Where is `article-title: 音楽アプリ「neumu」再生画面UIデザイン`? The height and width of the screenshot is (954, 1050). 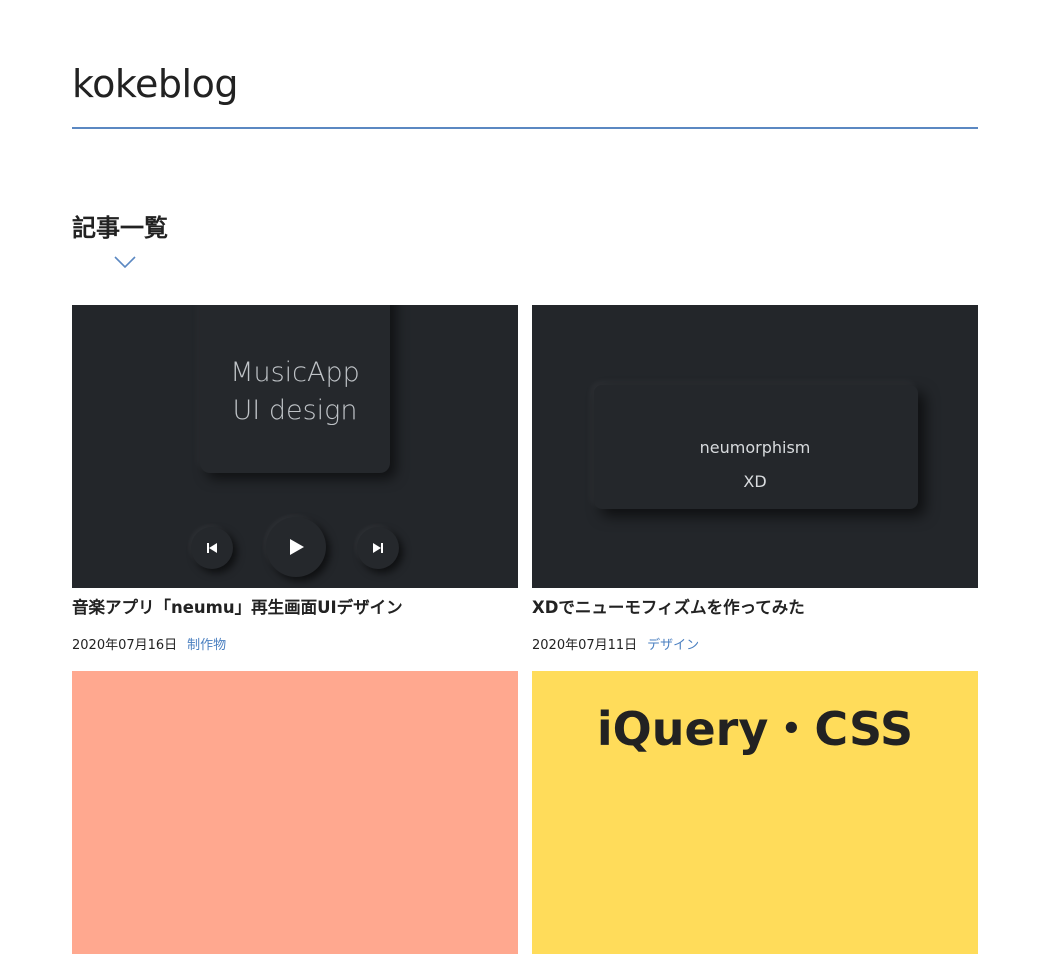
article-title: 音楽アプリ「neumu」再生画面UIデザイン is located at coordinates (295, 606).